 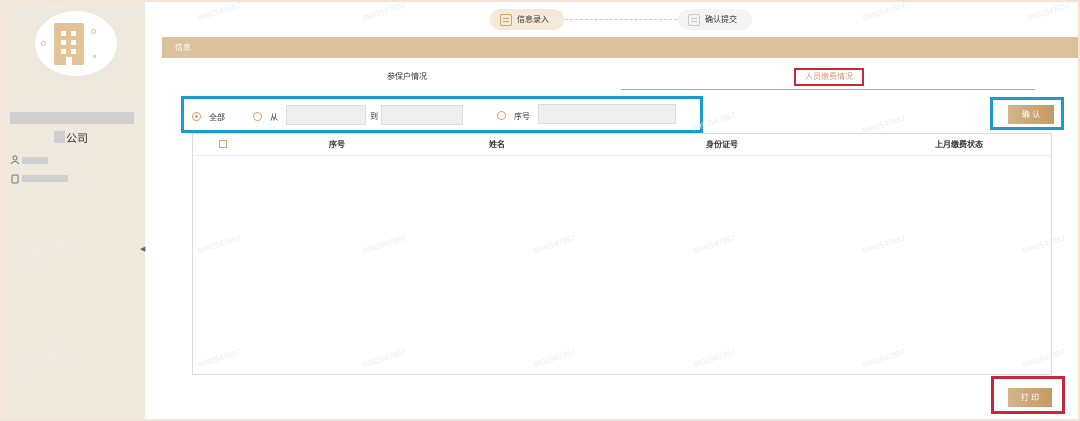 I want to click on step-info-entry: 信息录入, so click(x=527, y=19).